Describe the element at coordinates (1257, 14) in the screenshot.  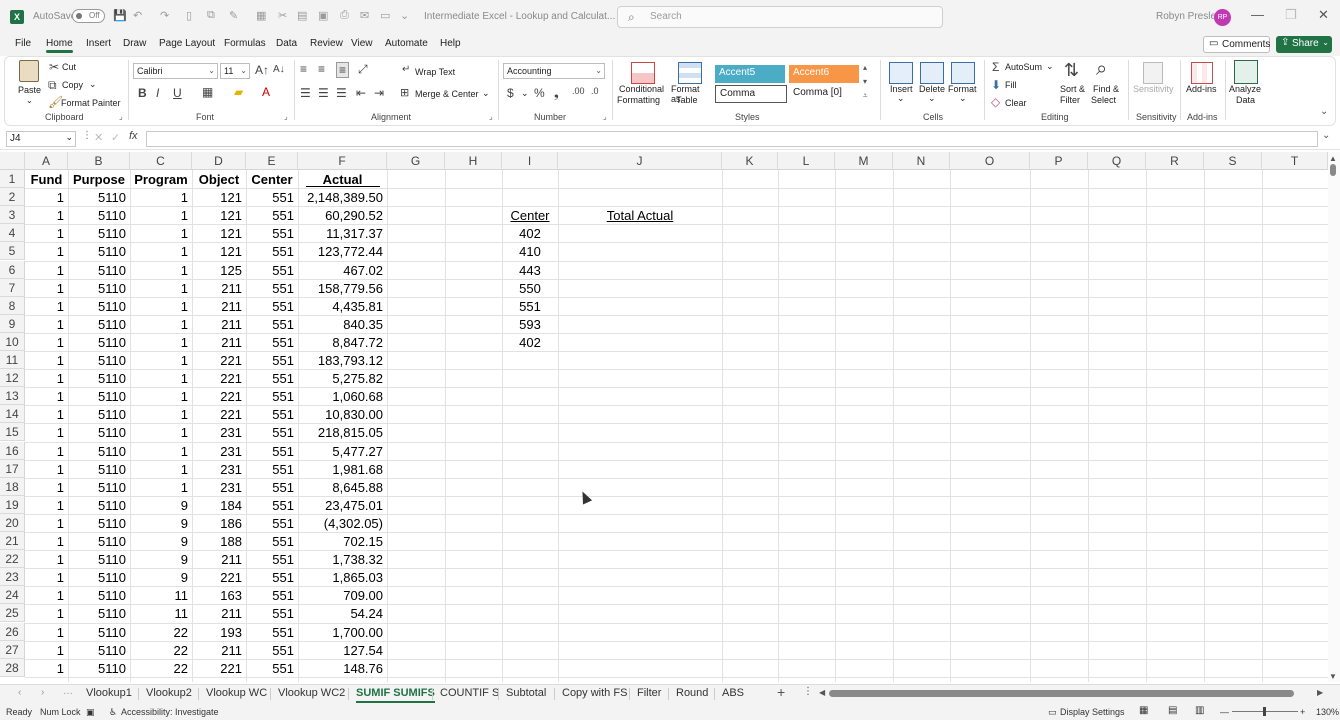
I see `minimize-icon: —` at that location.